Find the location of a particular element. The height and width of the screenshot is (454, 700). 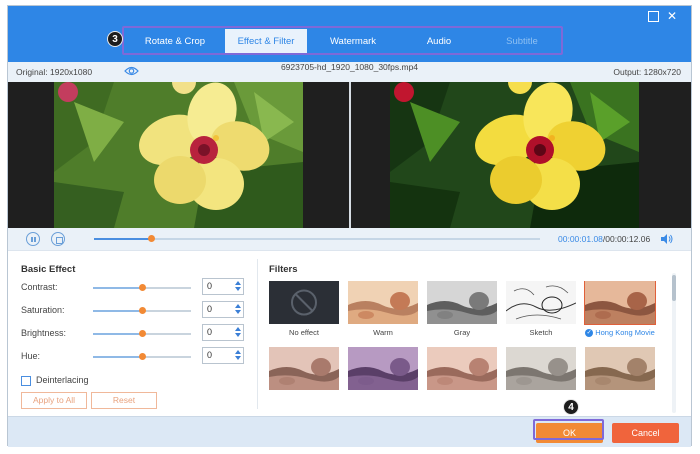

filter-label: ✓ Hong Kong Movie is located at coordinates (620, 333).